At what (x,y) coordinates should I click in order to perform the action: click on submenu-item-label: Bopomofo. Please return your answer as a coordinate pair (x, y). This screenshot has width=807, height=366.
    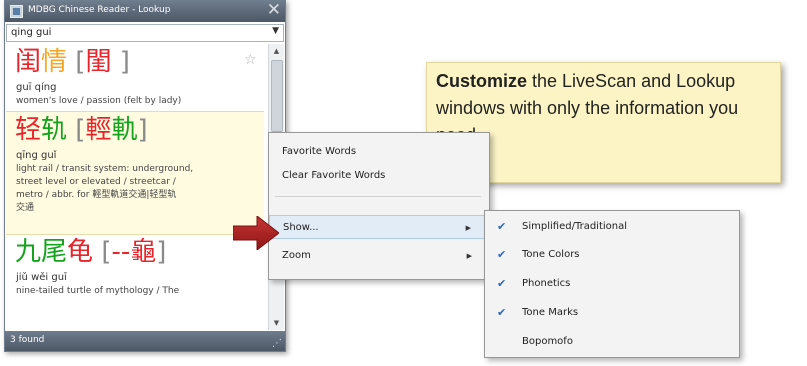
    Looking at the image, I should click on (547, 341).